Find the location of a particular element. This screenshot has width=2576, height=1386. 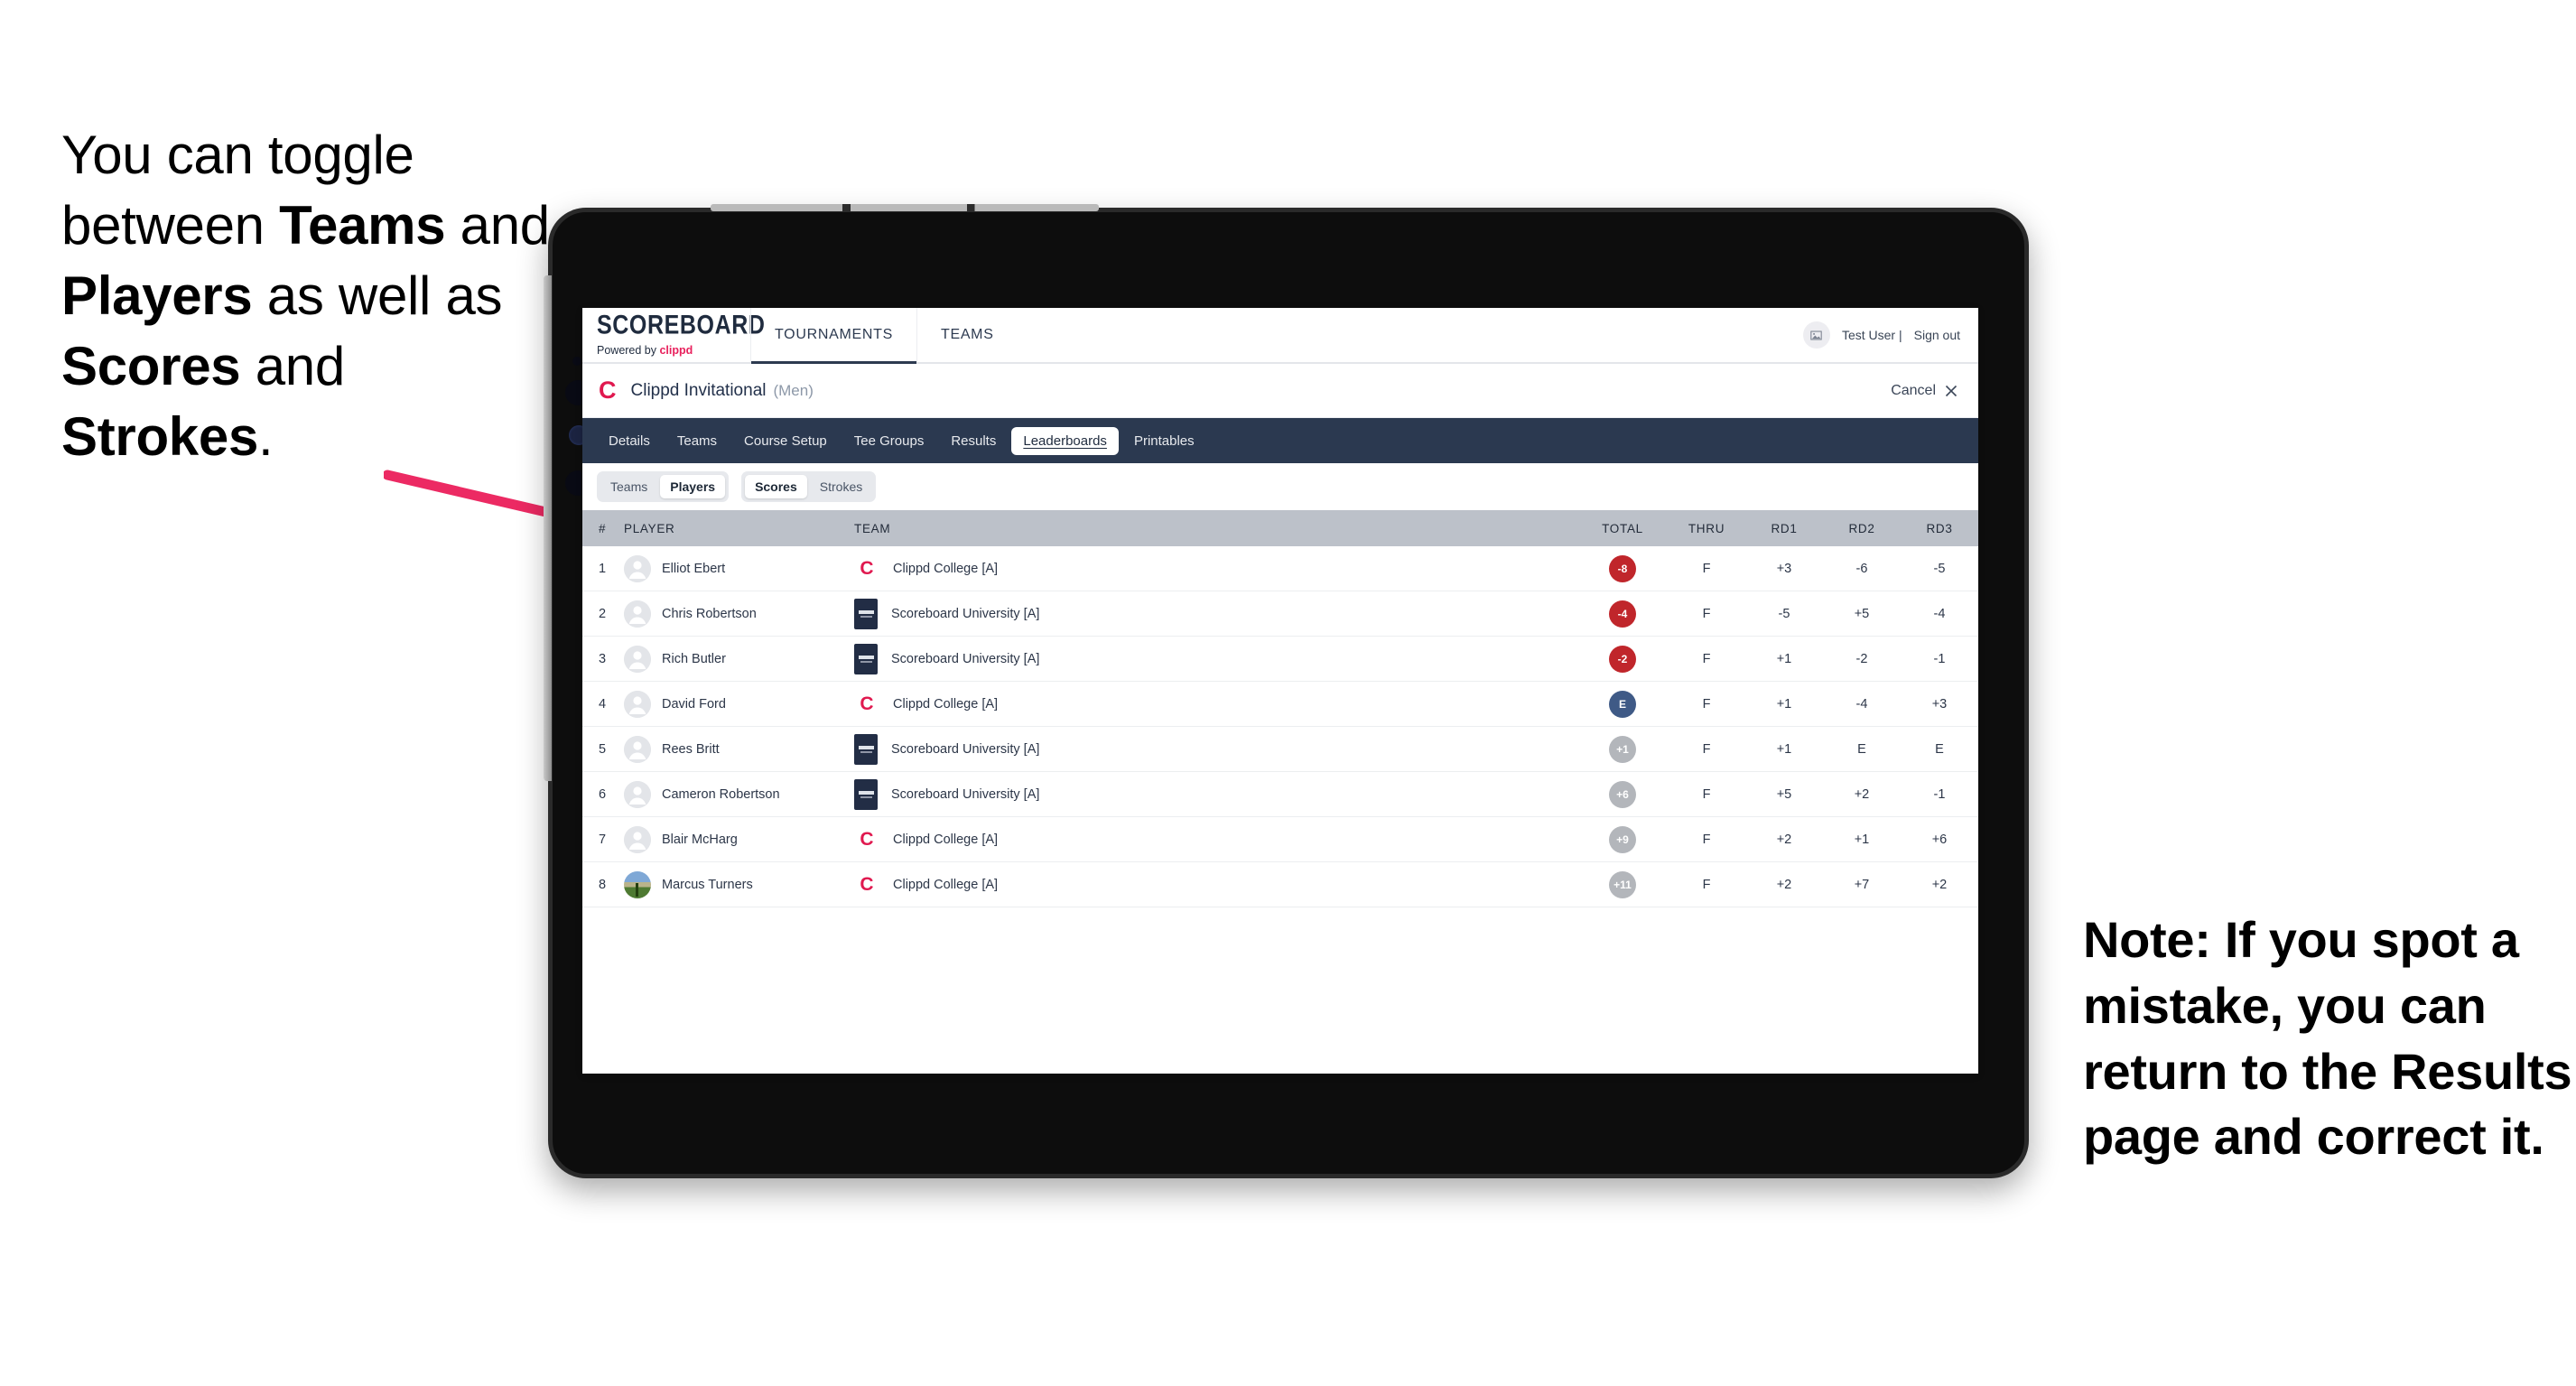

default-avatar is located at coordinates (637, 794).